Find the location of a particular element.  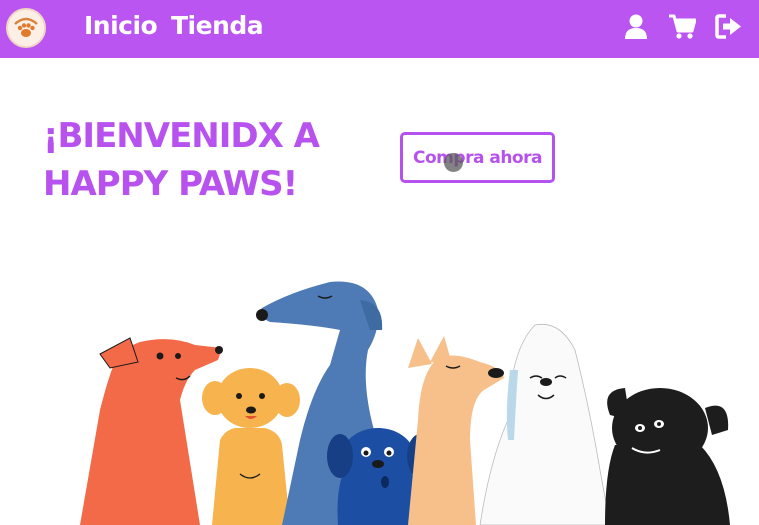

user-icon is located at coordinates (636, 29).